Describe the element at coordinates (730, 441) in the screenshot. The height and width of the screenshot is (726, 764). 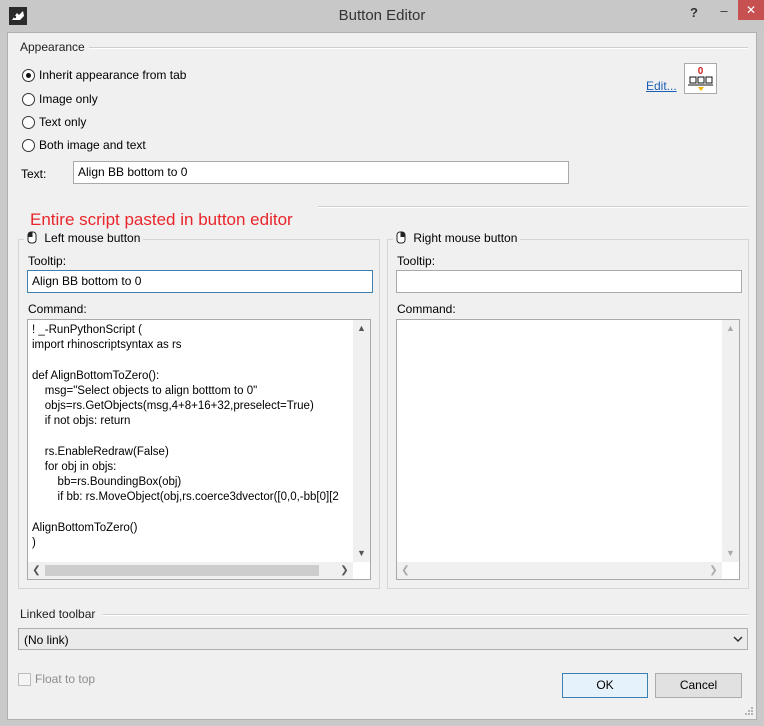
I see `right-command-vscroll: ▲ ▼` at that location.